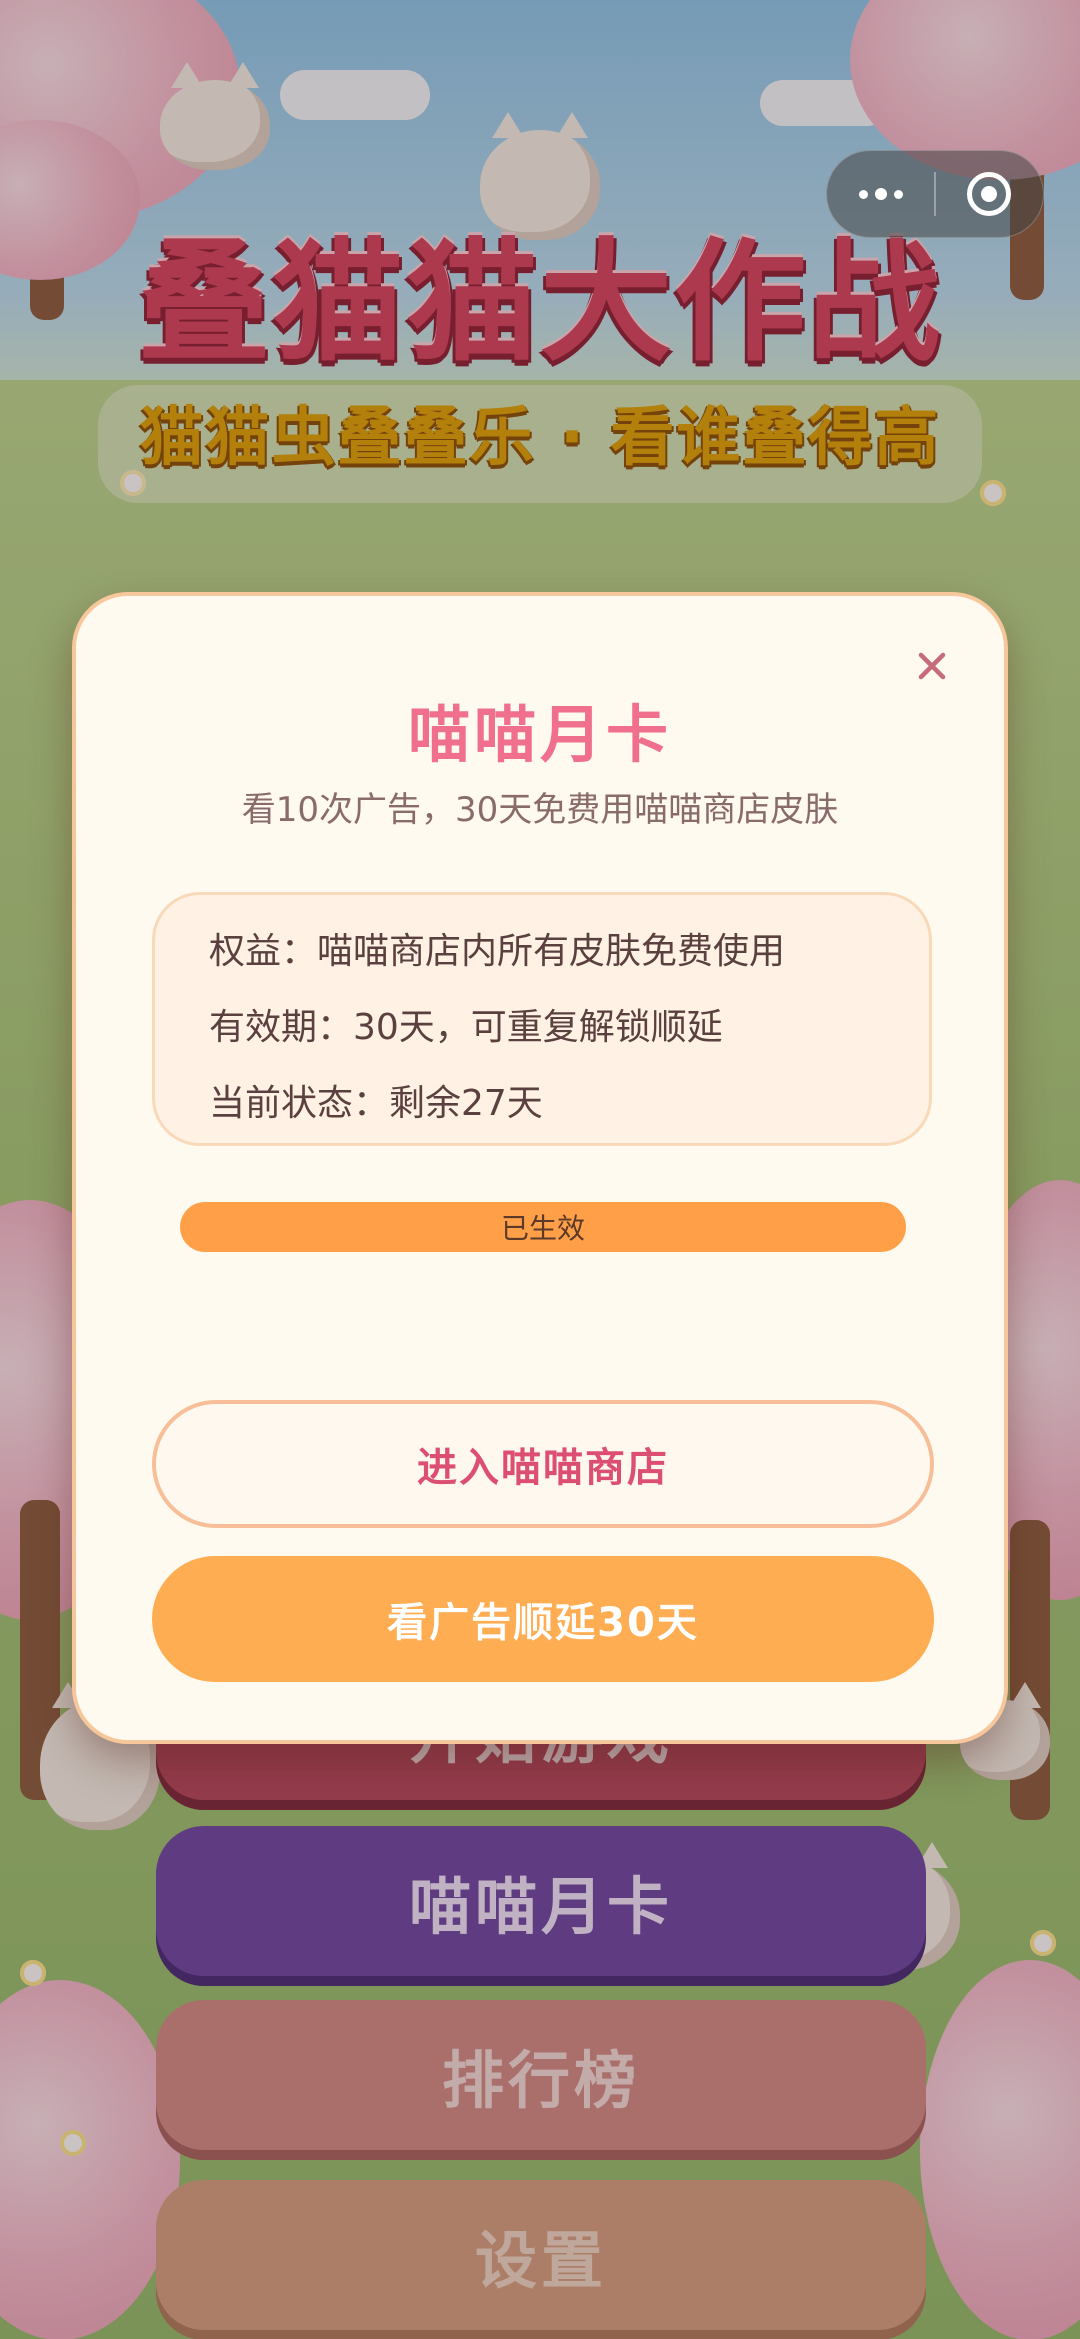 This screenshot has width=1080, height=2339. What do you see at coordinates (543, 1464) in the screenshot?
I see `enter-shop-button: 进入喵喵商店` at bounding box center [543, 1464].